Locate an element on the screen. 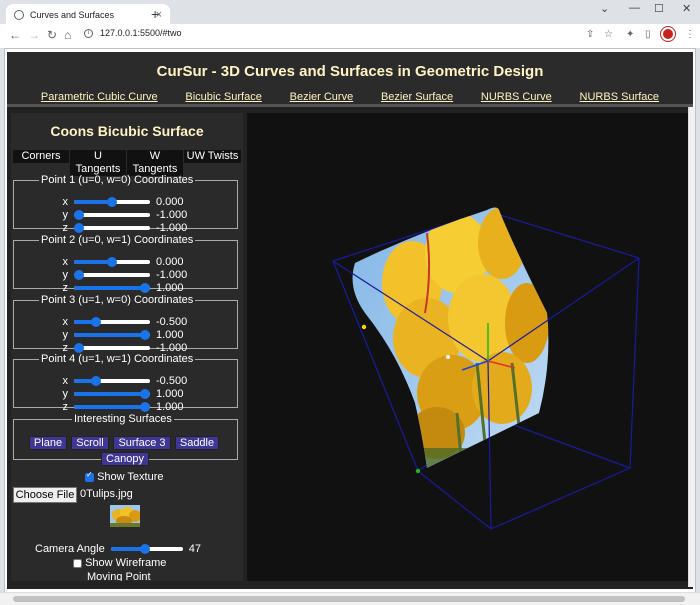 The image size is (700, 605). show-wireframe-checkbox is located at coordinates (77, 563).